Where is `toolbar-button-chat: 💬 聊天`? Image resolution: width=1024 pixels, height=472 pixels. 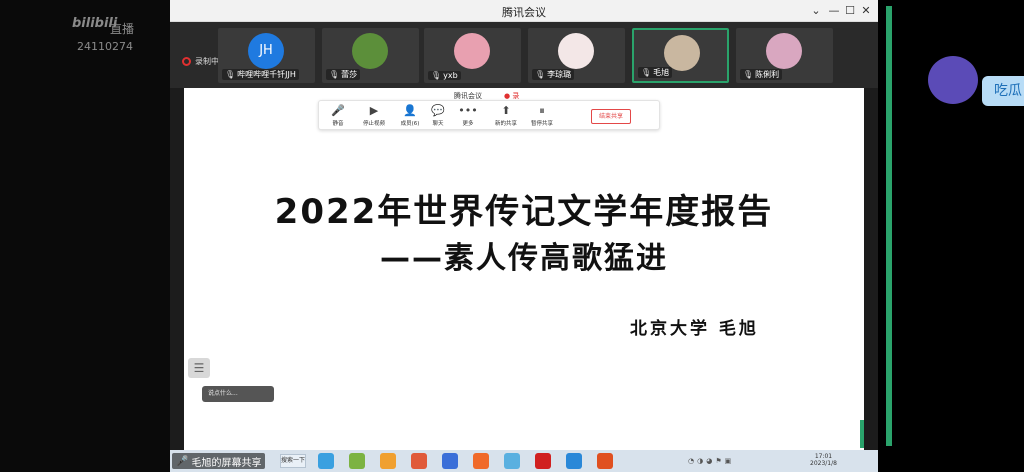
toolbar-button-chat: 💬 聊天 is located at coordinates (438, 115).